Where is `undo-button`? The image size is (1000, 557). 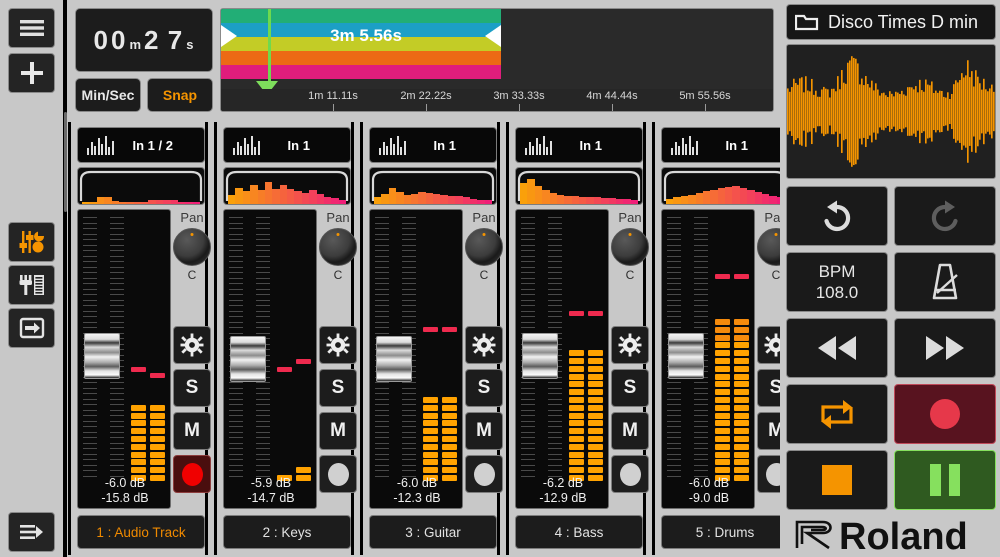 undo-button is located at coordinates (837, 216).